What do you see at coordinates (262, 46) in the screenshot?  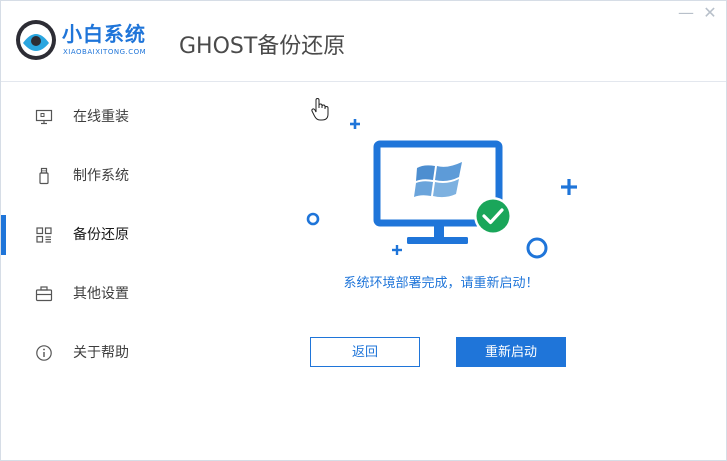 I see `page-title: GHOST备份还原` at bounding box center [262, 46].